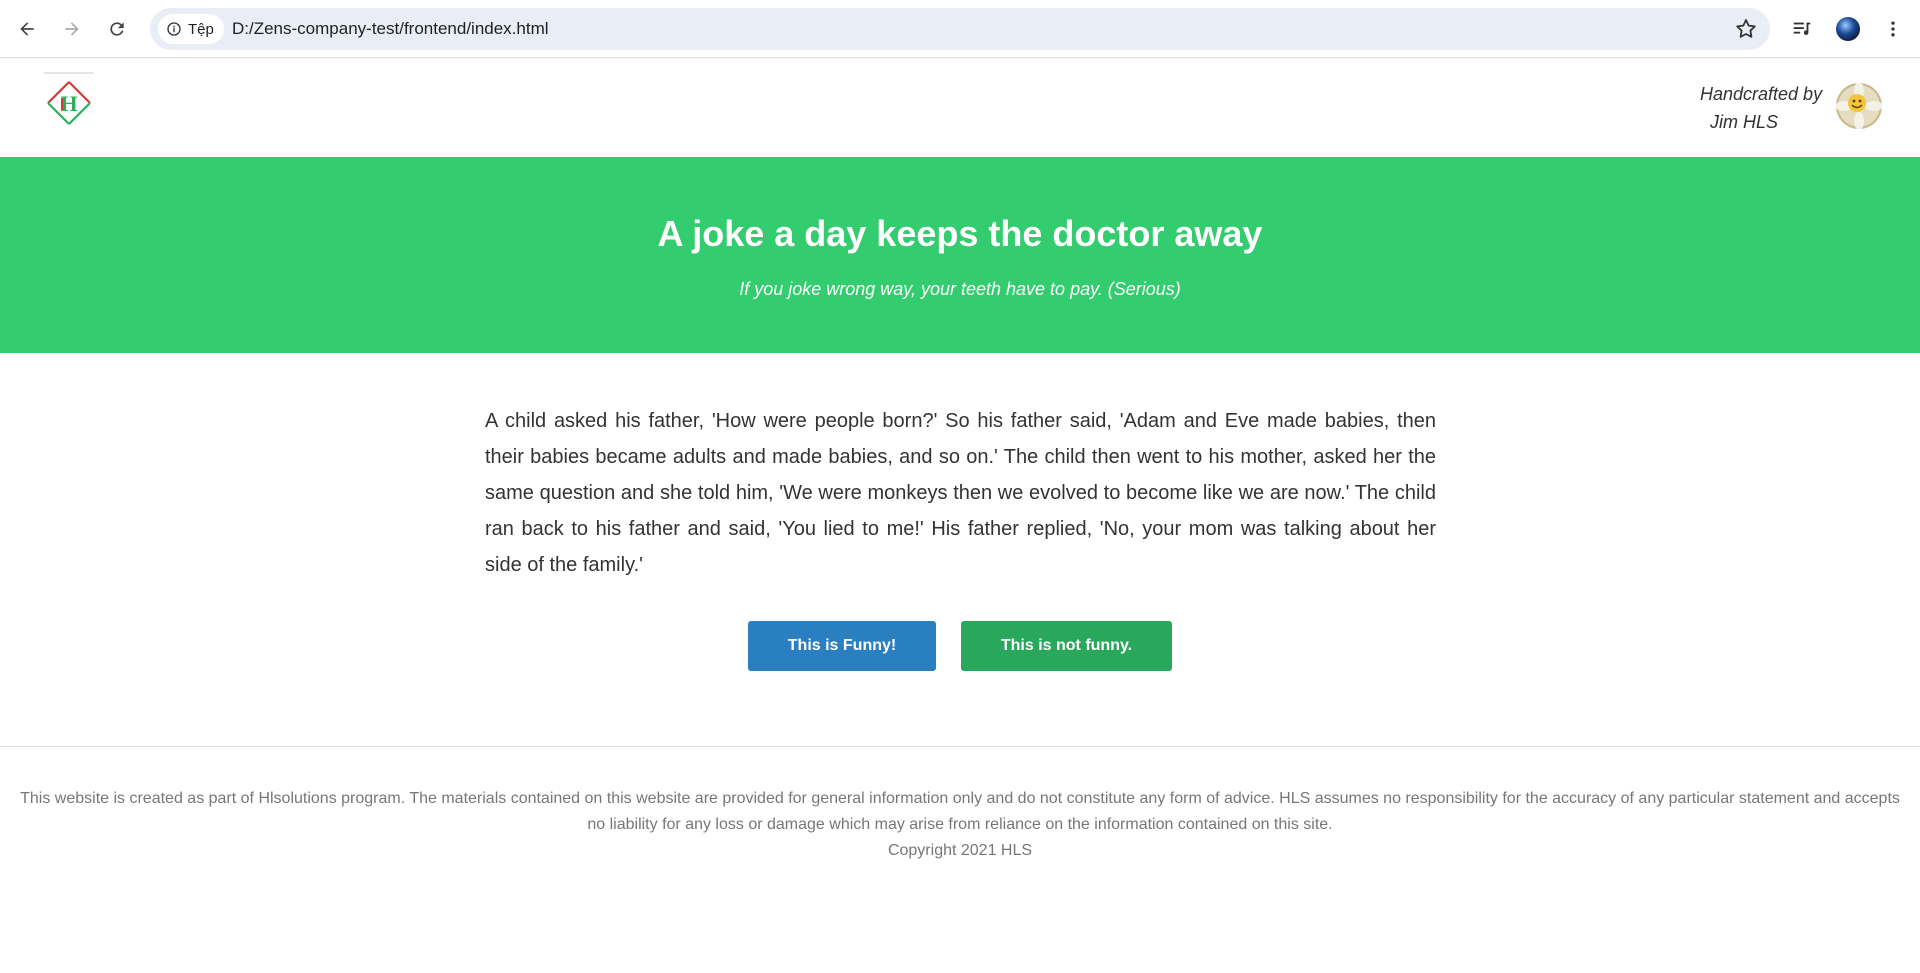  What do you see at coordinates (960, 107) in the screenshot?
I see `site-header: H Handcrafted by Jim HLS` at bounding box center [960, 107].